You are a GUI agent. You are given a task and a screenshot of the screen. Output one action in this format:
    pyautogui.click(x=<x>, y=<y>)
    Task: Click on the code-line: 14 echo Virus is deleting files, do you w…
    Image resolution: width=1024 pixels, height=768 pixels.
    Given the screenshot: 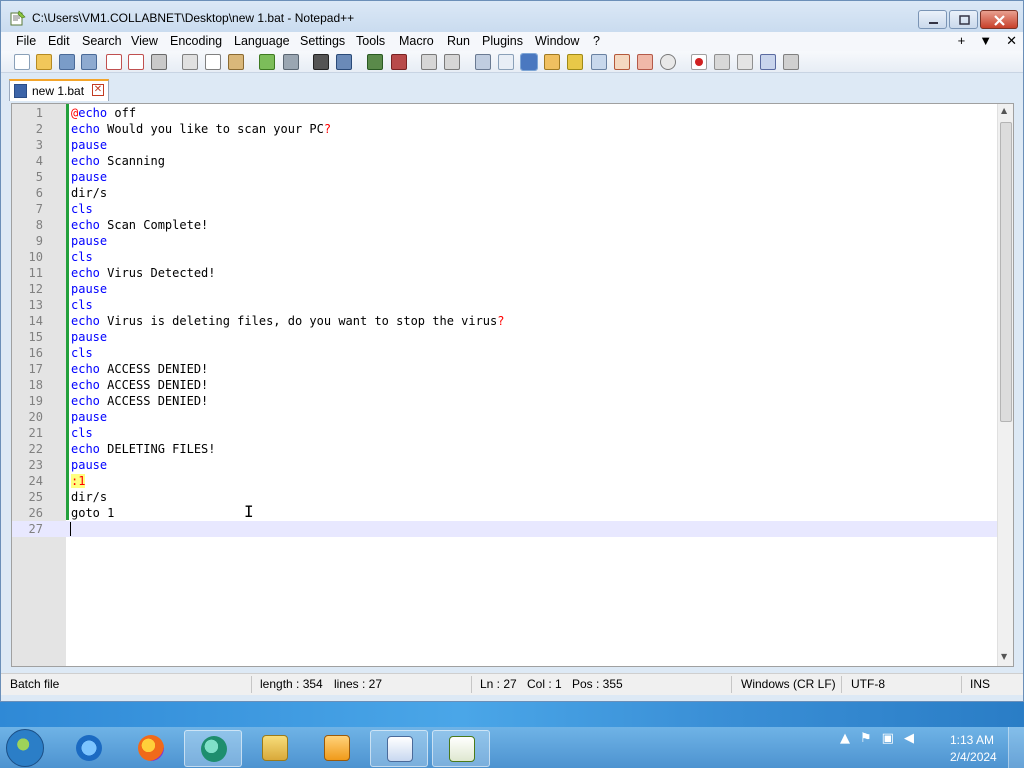 What is the action you would take?
    pyautogui.click(x=504, y=321)
    